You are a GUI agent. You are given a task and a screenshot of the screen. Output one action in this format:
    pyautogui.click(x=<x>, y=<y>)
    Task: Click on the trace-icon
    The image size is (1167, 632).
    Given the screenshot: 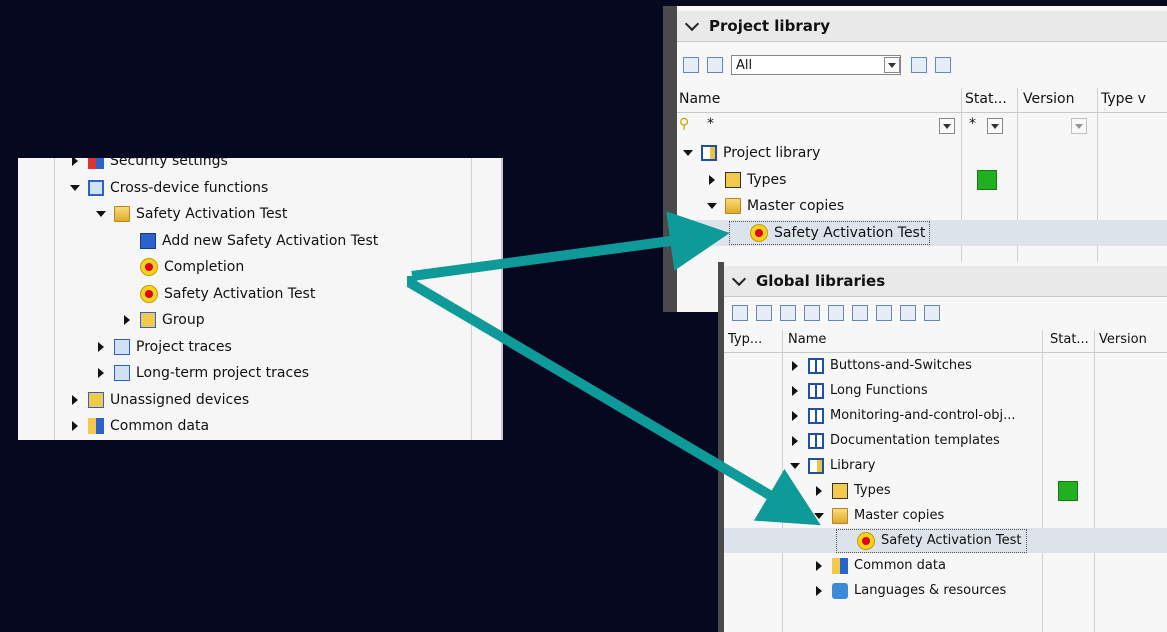 What is the action you would take?
    pyautogui.click(x=122, y=373)
    